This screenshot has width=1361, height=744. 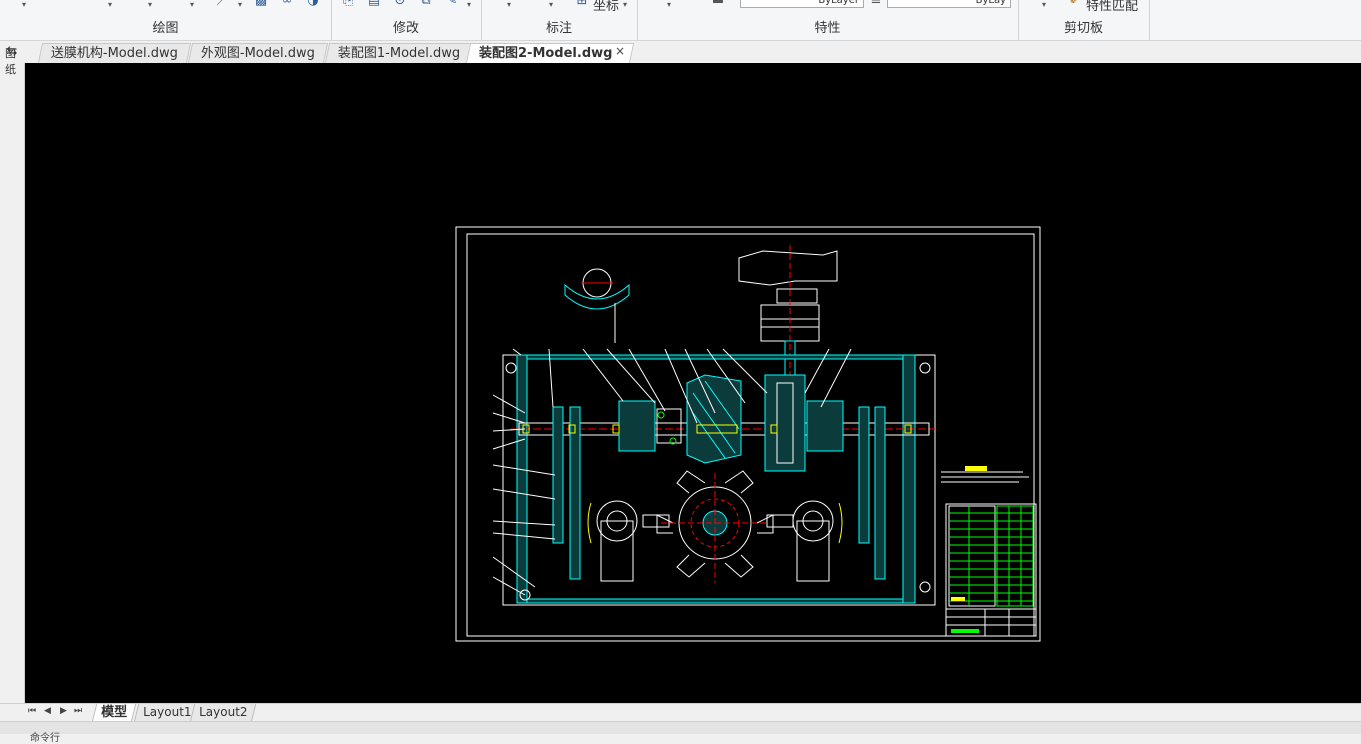 I want to click on sheet-panel-label: 图纸, so click(x=12, y=61).